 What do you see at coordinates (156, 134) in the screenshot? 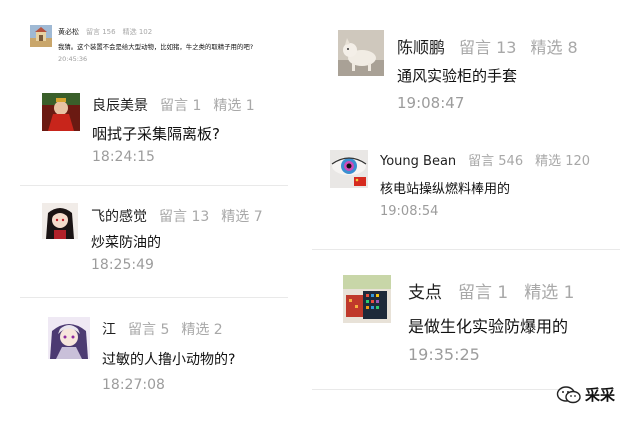
I see `comment-text: 咽拭子采集隔离板?` at bounding box center [156, 134].